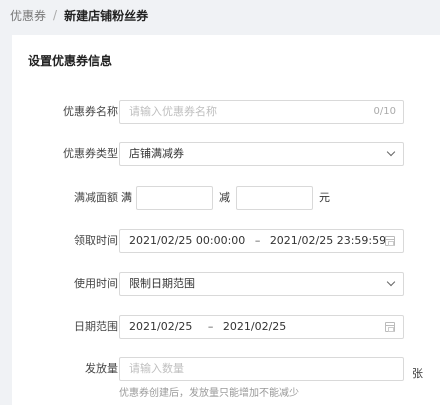  Describe the element at coordinates (126, 197) in the screenshot. I see `threshold-full-text: 满` at that location.